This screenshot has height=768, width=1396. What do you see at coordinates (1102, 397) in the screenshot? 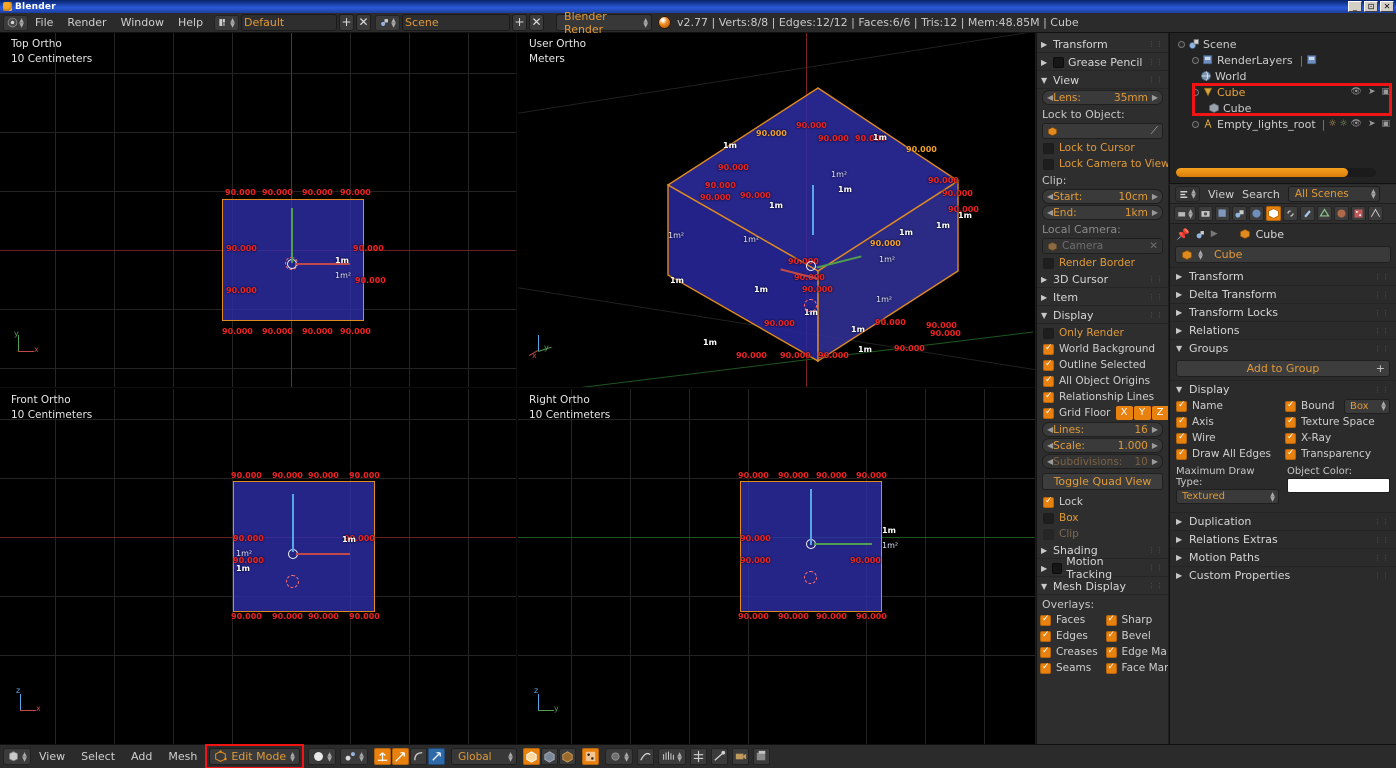
I see `relationship-lines-row: Relationship Lines` at bounding box center [1102, 397].